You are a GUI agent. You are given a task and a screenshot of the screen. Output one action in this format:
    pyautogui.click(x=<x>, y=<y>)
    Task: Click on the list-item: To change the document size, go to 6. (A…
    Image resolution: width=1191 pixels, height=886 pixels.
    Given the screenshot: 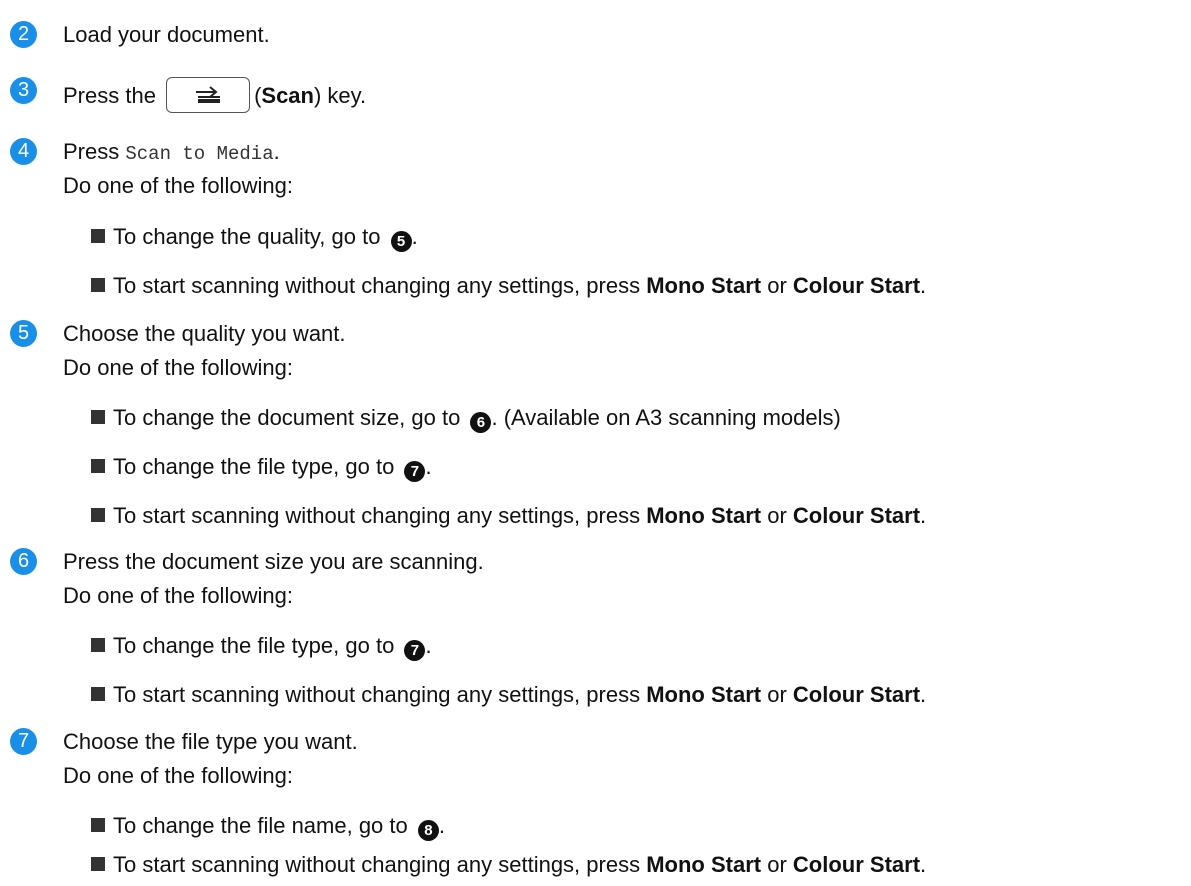 What is the action you would take?
    pyautogui.click(x=466, y=418)
    